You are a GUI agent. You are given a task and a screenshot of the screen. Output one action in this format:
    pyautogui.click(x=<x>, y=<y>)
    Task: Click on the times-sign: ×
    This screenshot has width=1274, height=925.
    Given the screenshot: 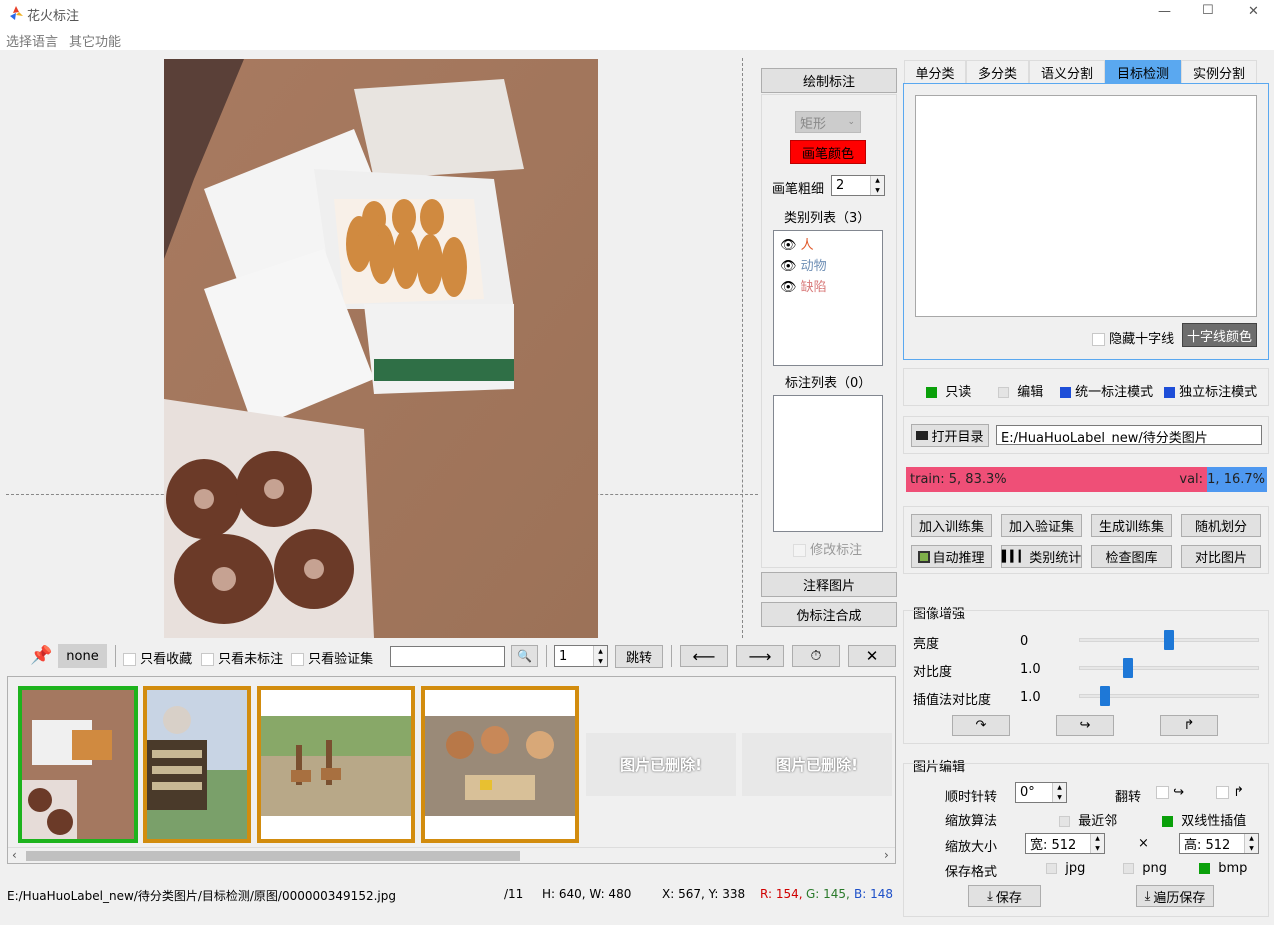 What is the action you would take?
    pyautogui.click(x=1143, y=843)
    